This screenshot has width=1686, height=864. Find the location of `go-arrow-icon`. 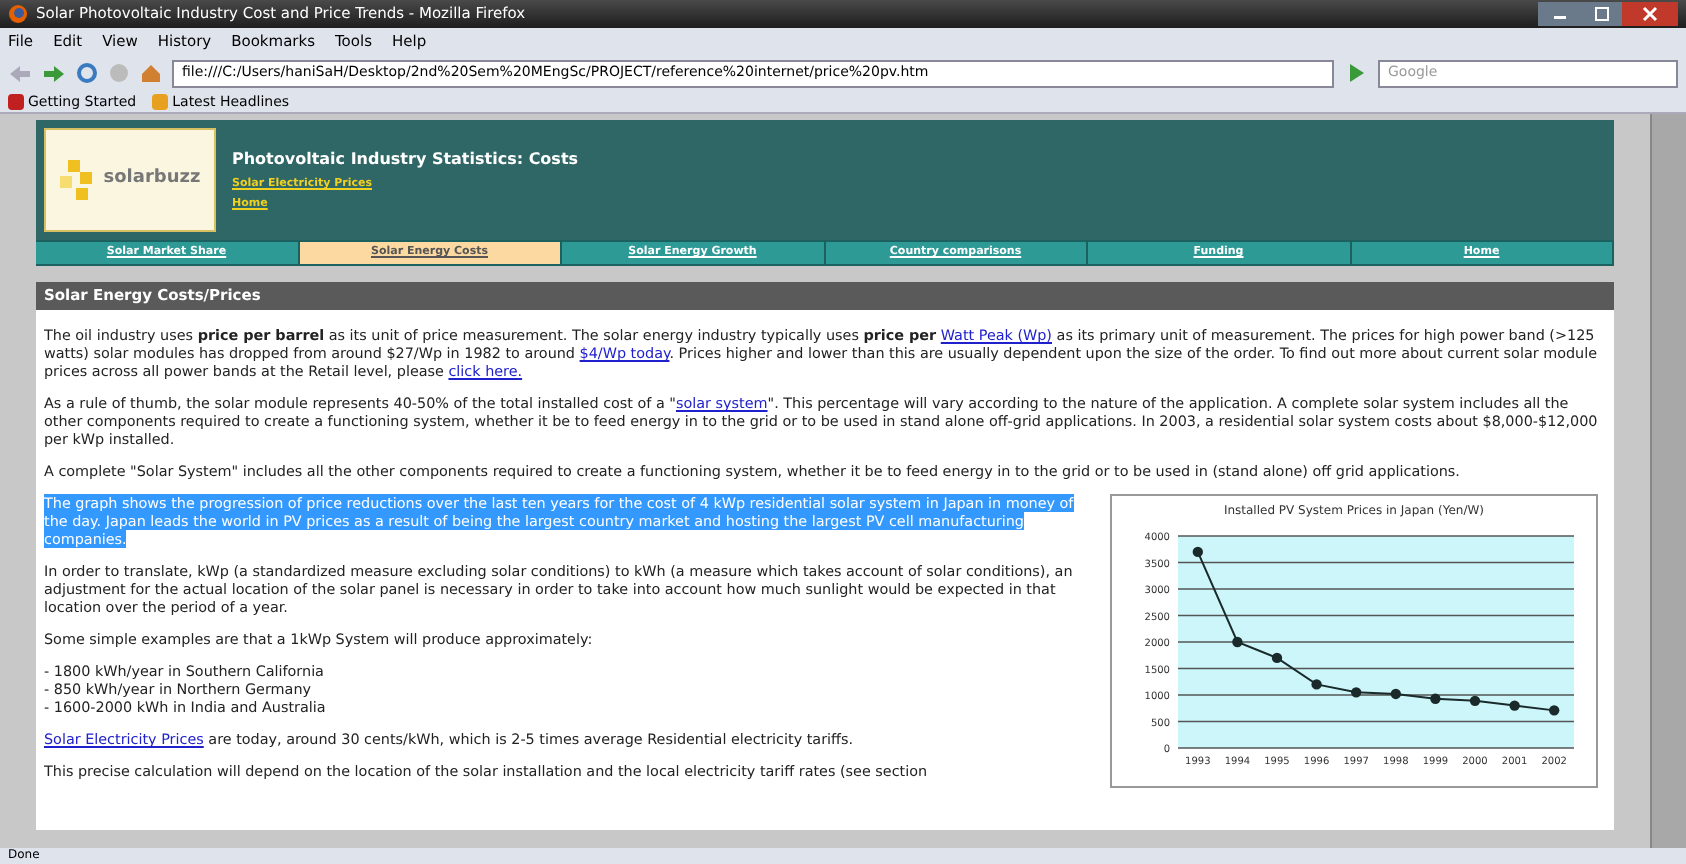

go-arrow-icon is located at coordinates (1356, 73).